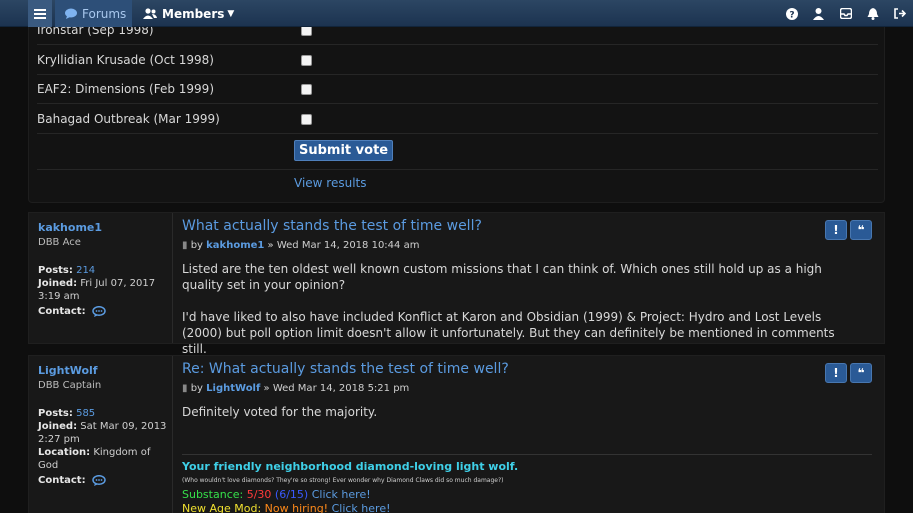  I want to click on signature-divider, so click(527, 454).